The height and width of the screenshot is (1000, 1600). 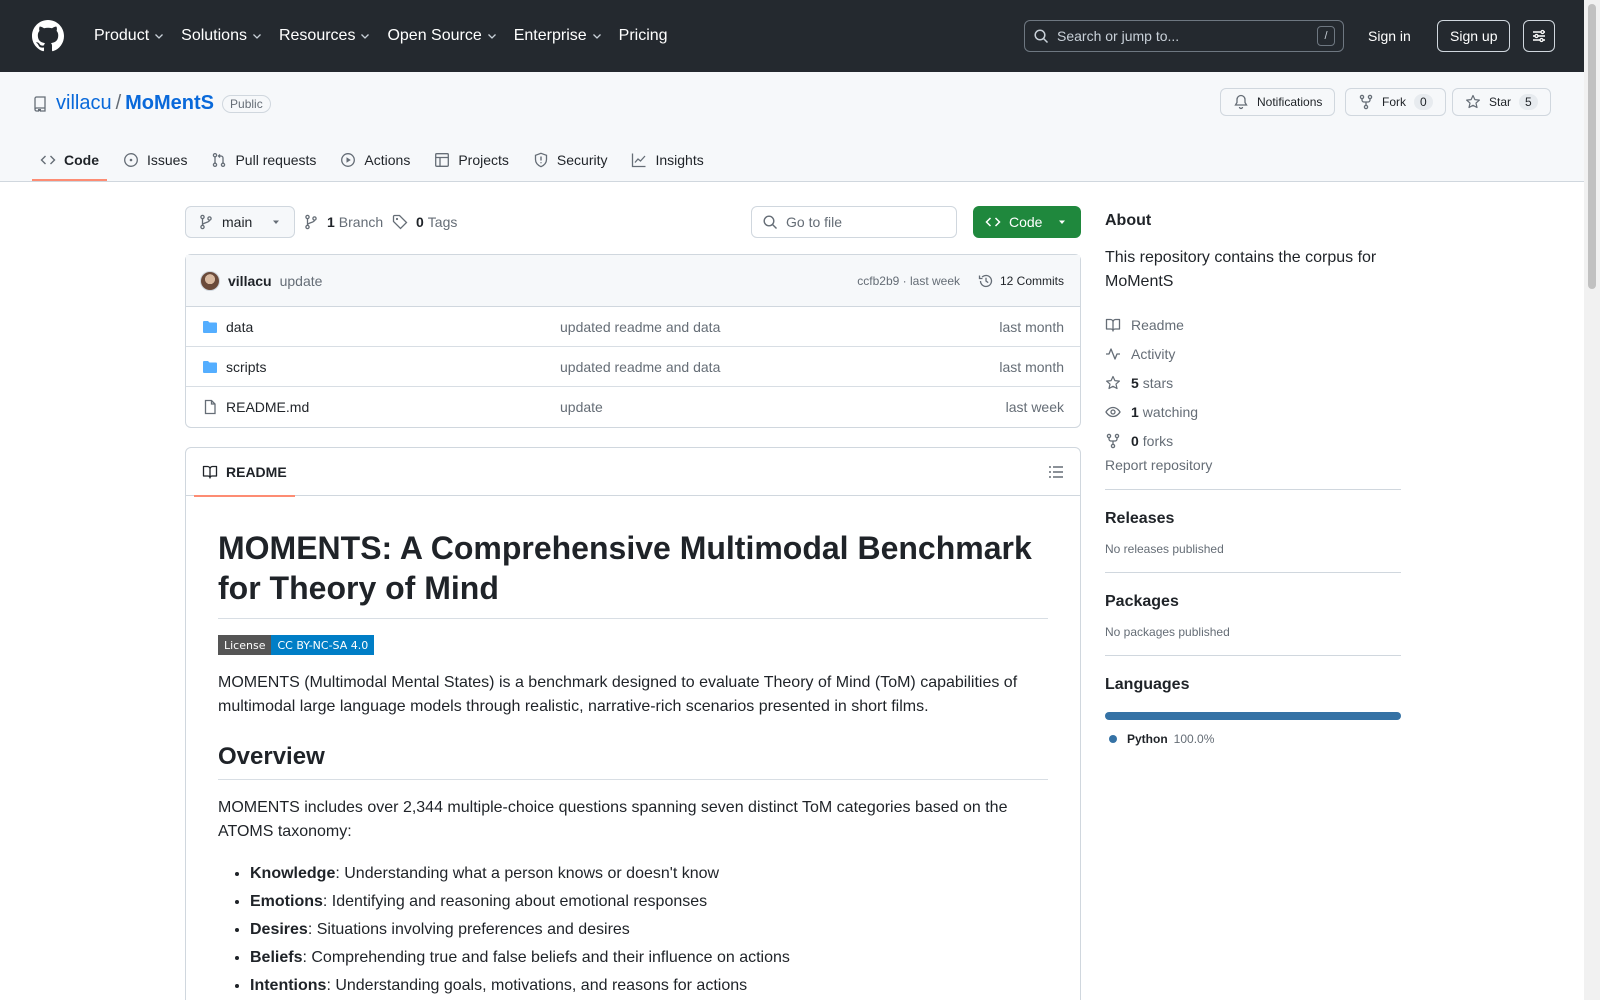 What do you see at coordinates (48, 36) in the screenshot?
I see `github-logo-icon` at bounding box center [48, 36].